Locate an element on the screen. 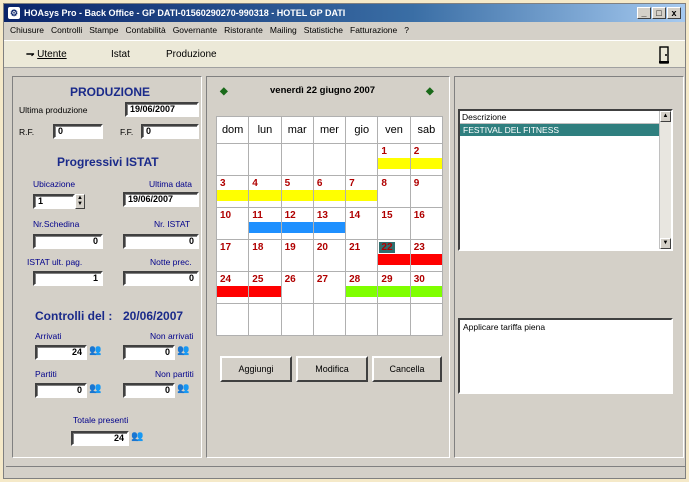 This screenshot has width=689, height=482. nr-istat-field: 0 is located at coordinates (161, 241).